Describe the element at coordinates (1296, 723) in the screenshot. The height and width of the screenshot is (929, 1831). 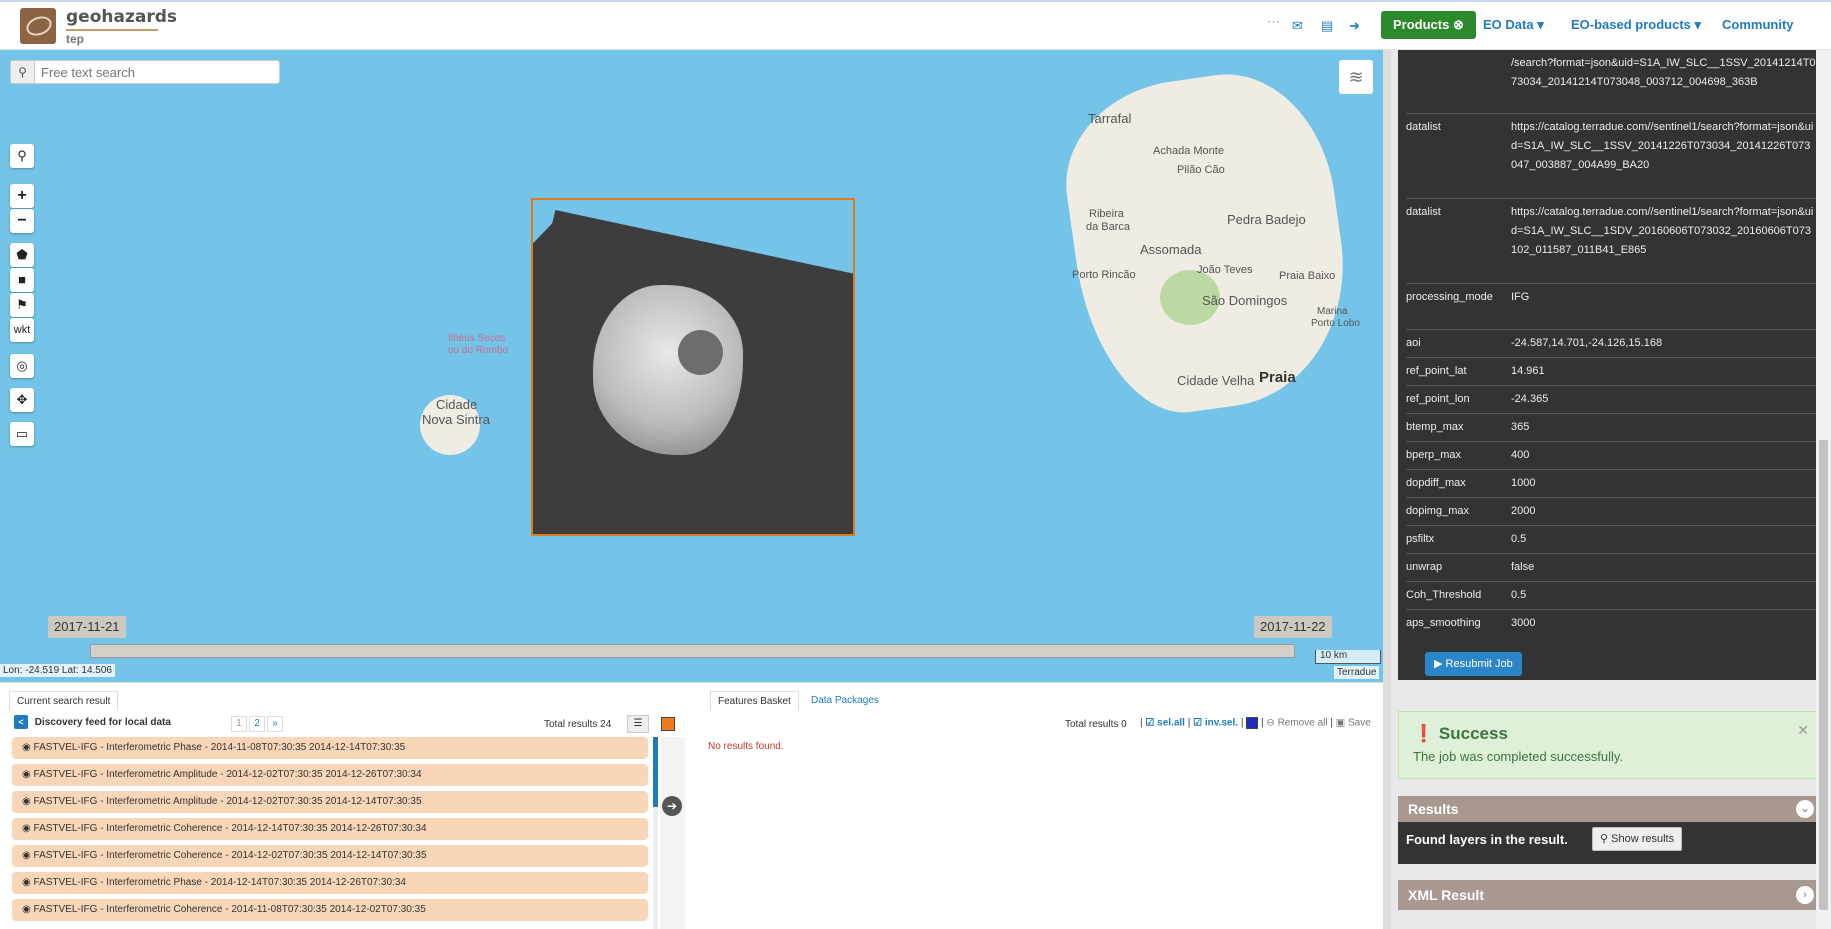
I see `remove-all-button: ⊖ Remove all` at that location.